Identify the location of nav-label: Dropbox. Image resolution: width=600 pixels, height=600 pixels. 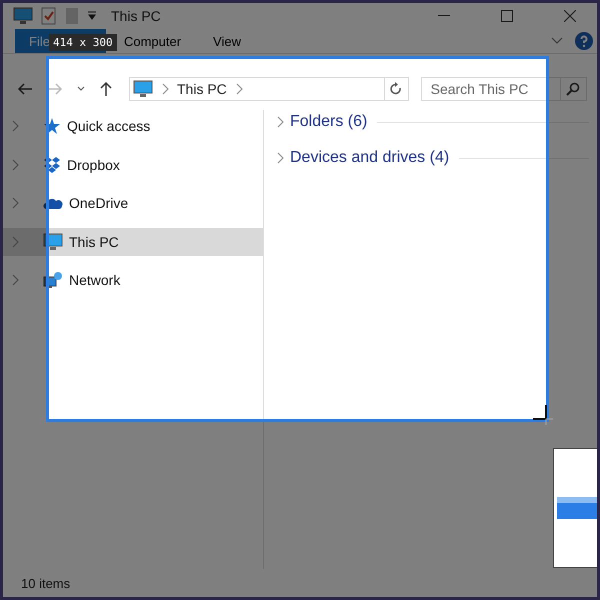
(93, 164).